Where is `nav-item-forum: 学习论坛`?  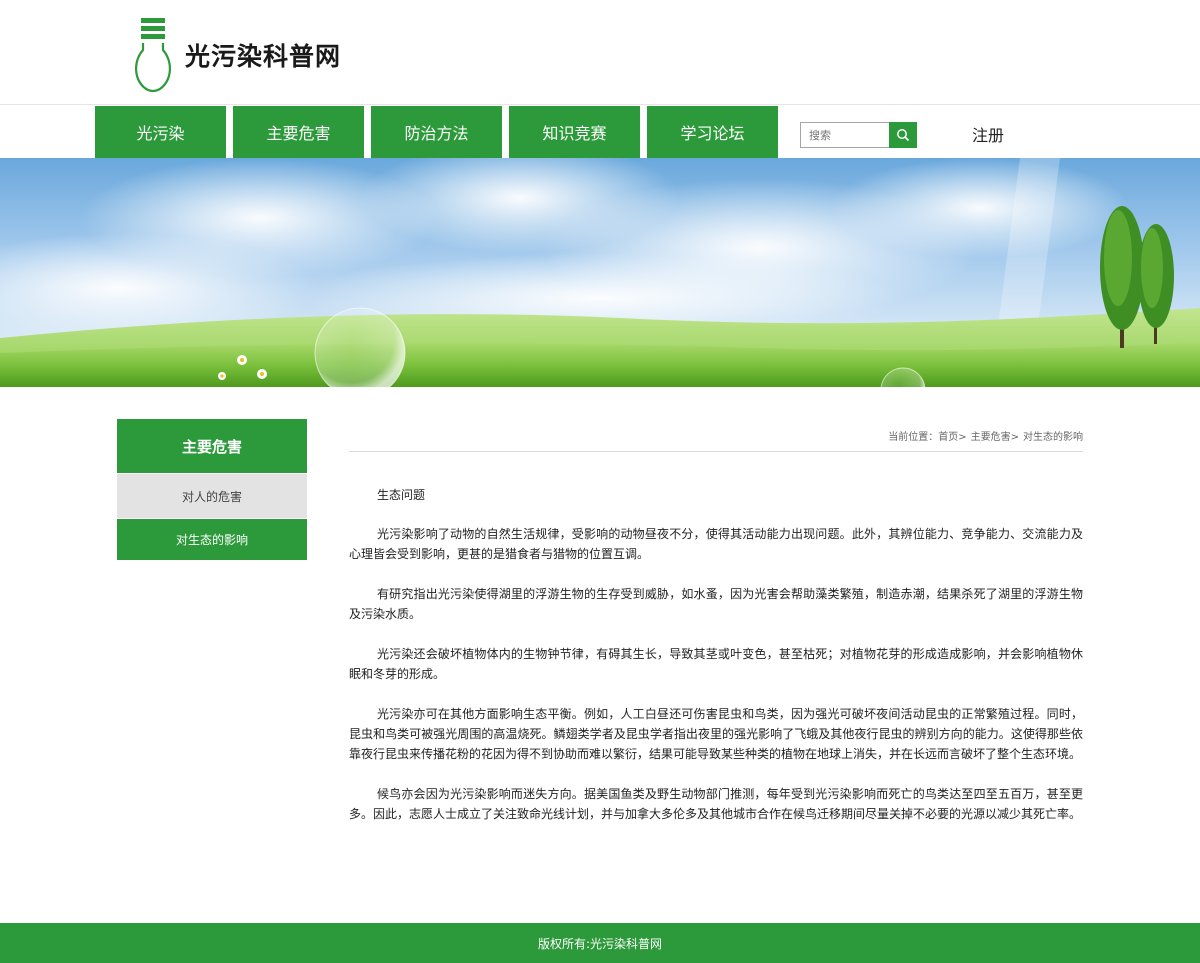
nav-item-forum: 学习论坛 is located at coordinates (712, 132).